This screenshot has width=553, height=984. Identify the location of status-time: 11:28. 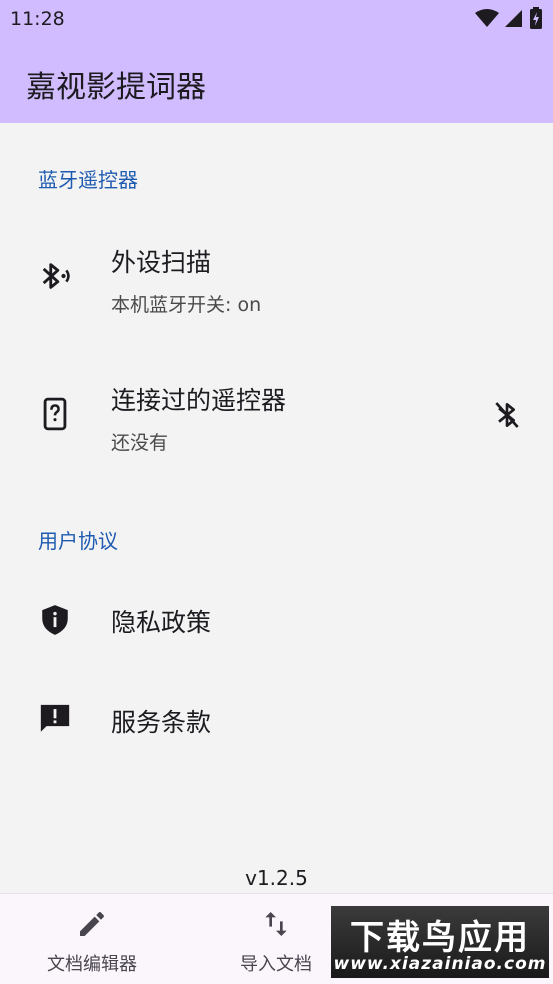
(37, 19).